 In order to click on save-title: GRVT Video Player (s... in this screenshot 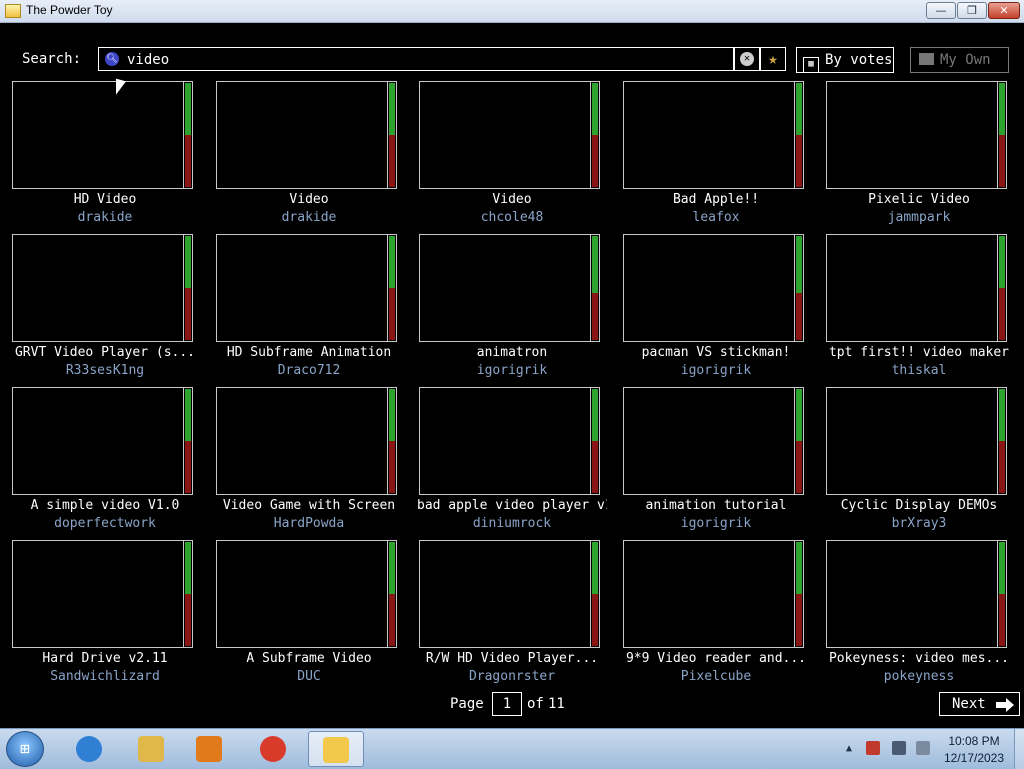, I will do `click(105, 352)`.